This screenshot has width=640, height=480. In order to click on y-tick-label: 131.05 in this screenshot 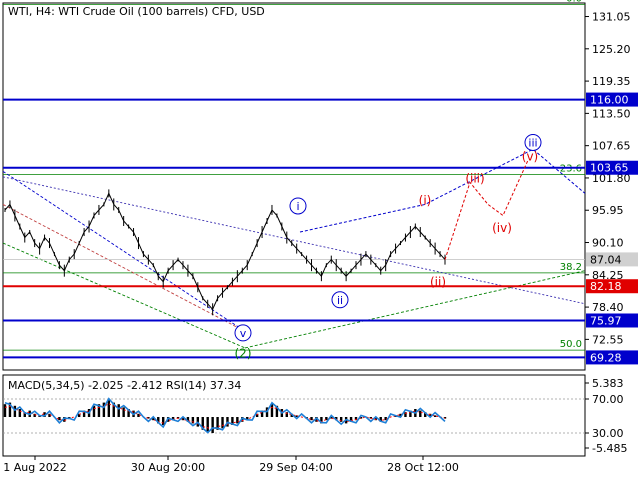, I will do `click(611, 17)`.